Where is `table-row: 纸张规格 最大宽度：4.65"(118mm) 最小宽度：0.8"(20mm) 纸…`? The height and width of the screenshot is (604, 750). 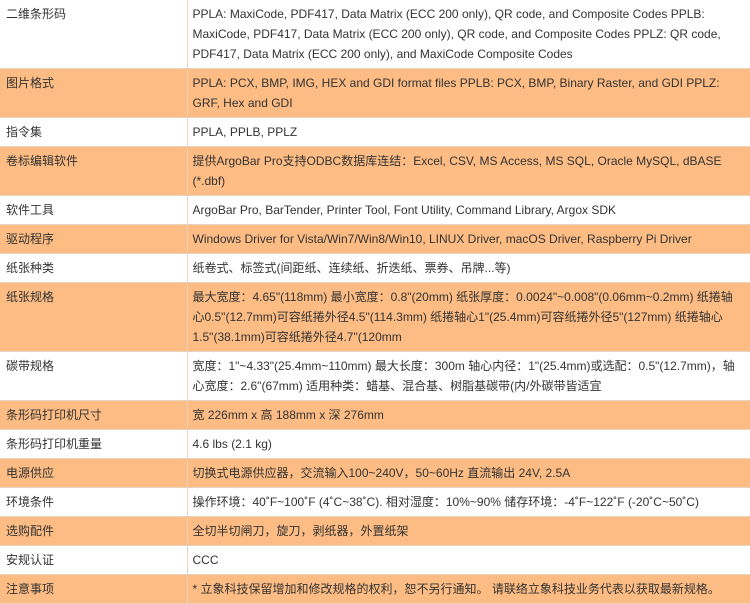
table-row: 纸张规格 最大宽度：4.65"(118mm) 最小宽度：0.8"(20mm) 纸… is located at coordinates (375, 317).